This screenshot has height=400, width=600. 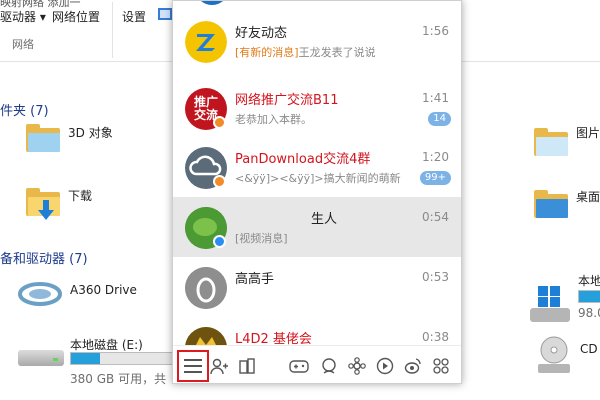 I want to click on drive-label: 本地, so click(x=589, y=281).